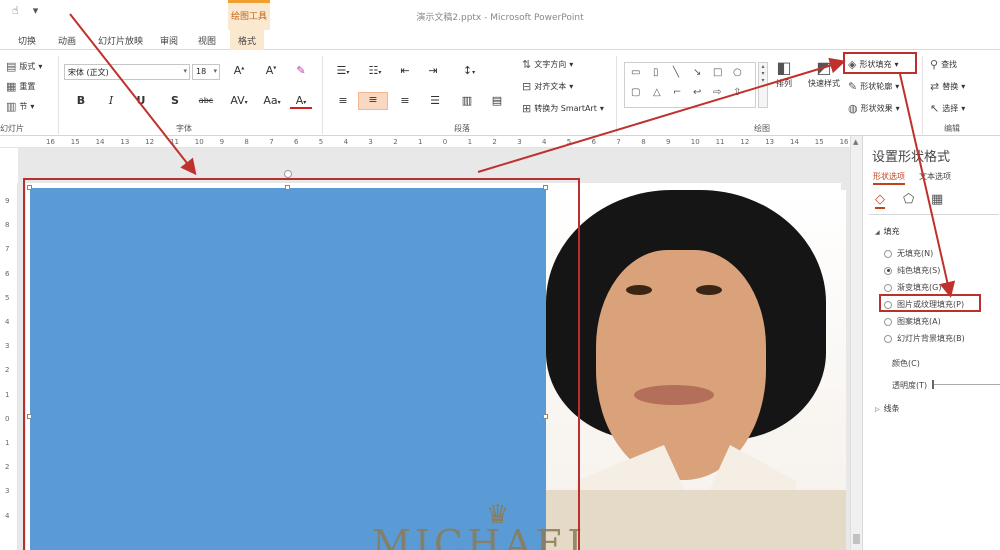 The image size is (1000, 550). What do you see at coordinates (467, 100) in the screenshot?
I see `columns-icon: ▥` at bounding box center [467, 100].